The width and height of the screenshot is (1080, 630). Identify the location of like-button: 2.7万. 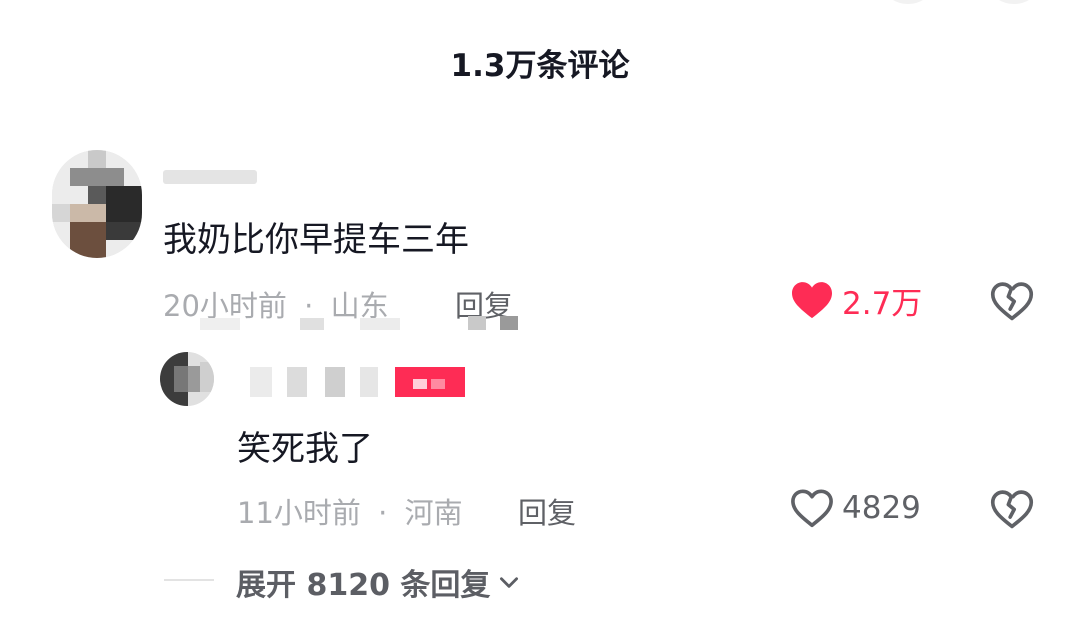
(856, 300).